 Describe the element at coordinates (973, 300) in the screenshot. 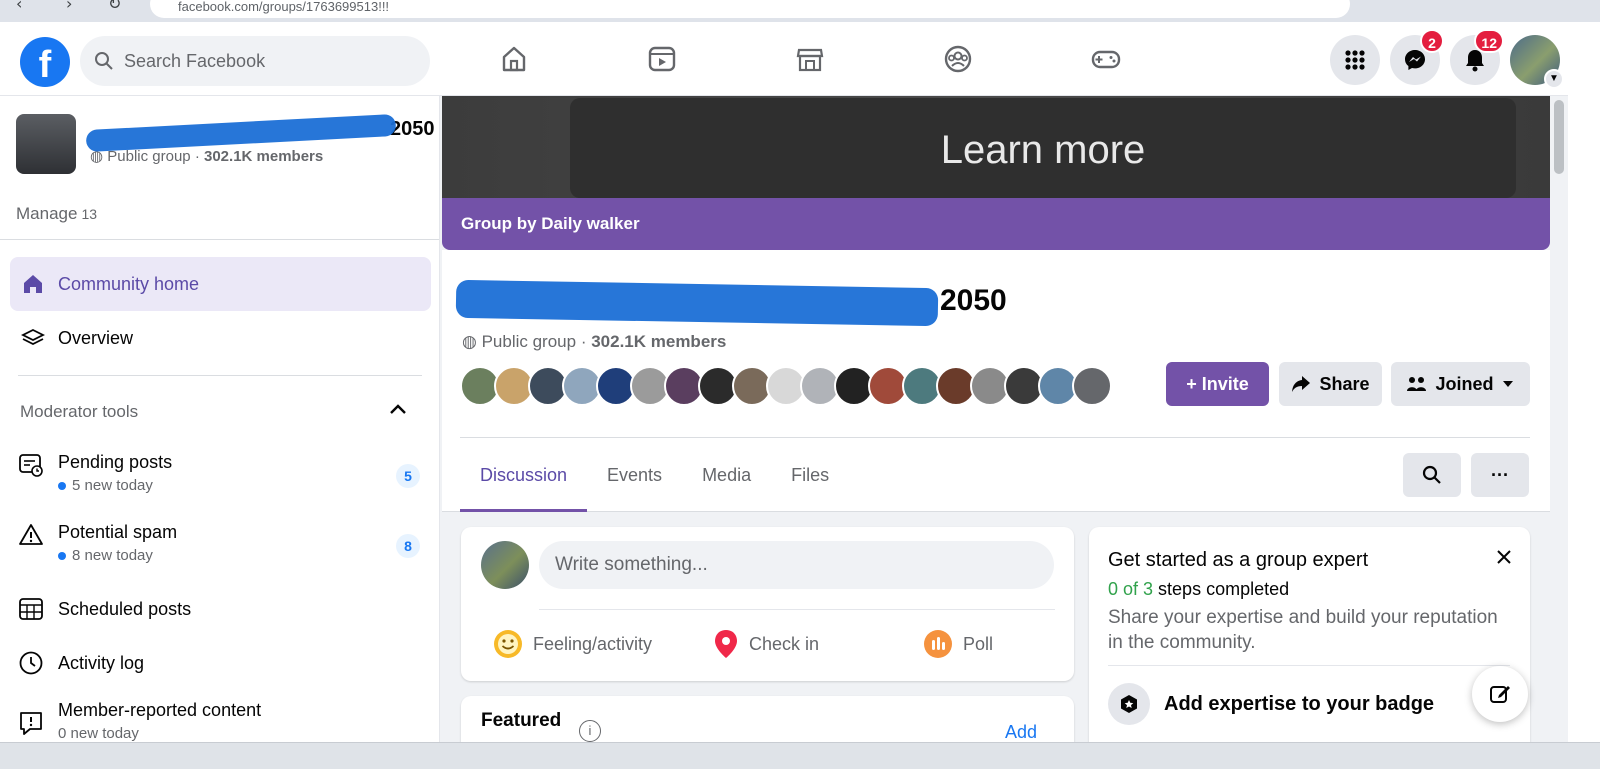

I see `group-title-suffix: 2050` at that location.